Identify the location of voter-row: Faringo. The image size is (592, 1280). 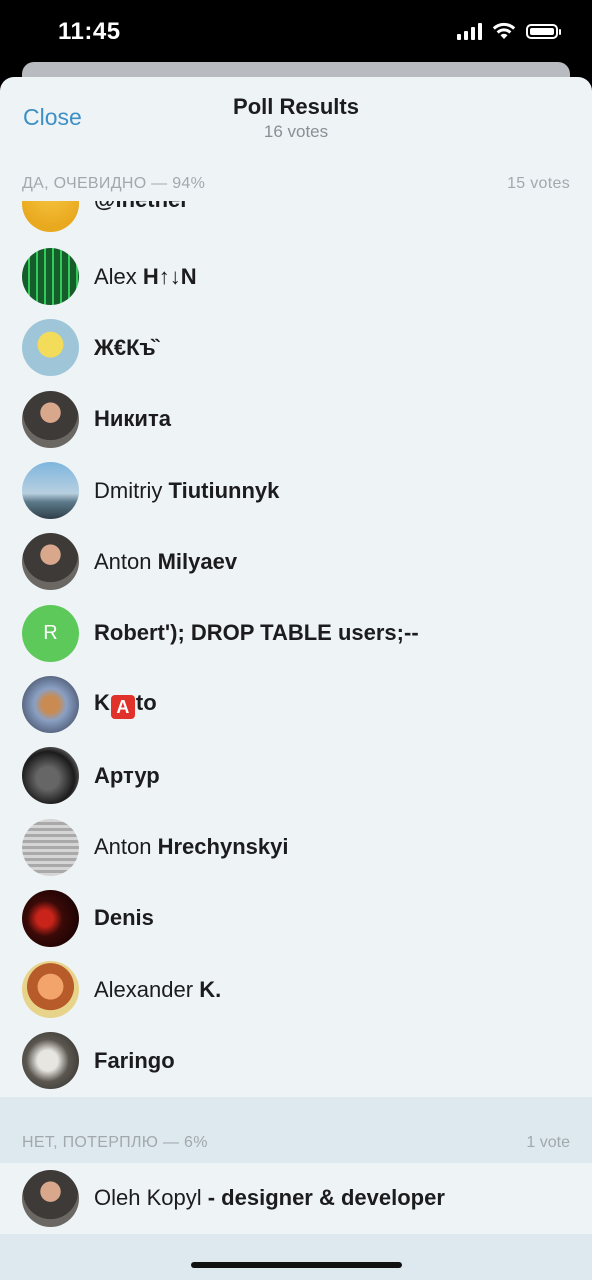
(296, 1060).